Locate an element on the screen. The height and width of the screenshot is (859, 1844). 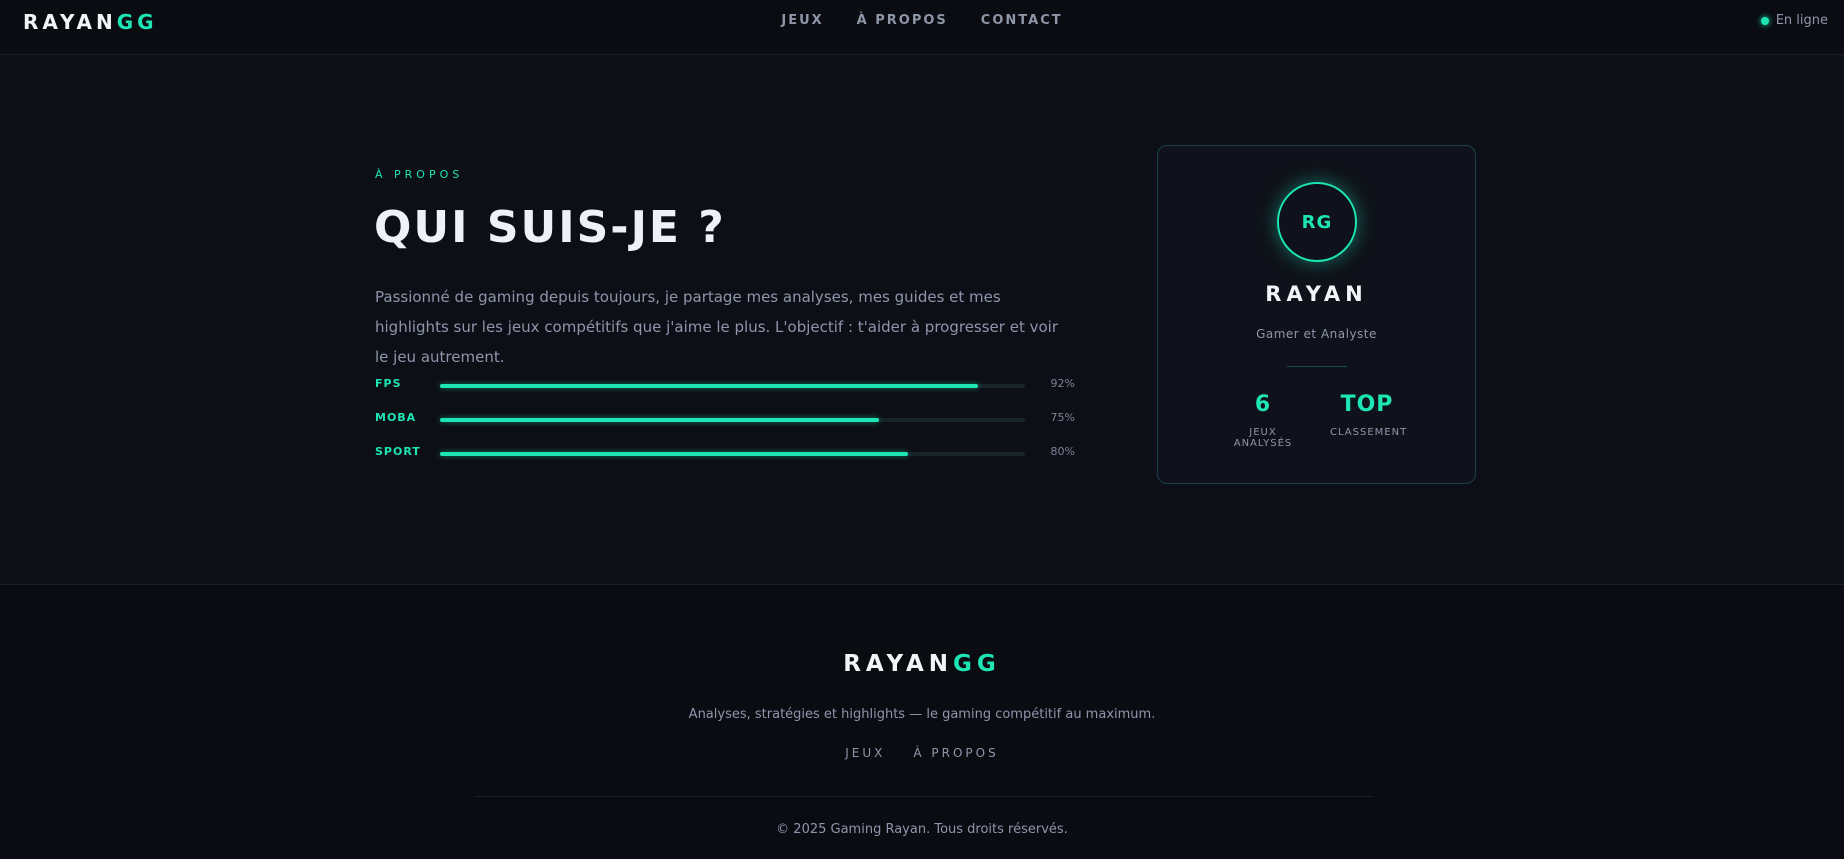
top-navbar: RAYANGG JEUX À PROPOS CONTACT En ligne is located at coordinates (922, 27).